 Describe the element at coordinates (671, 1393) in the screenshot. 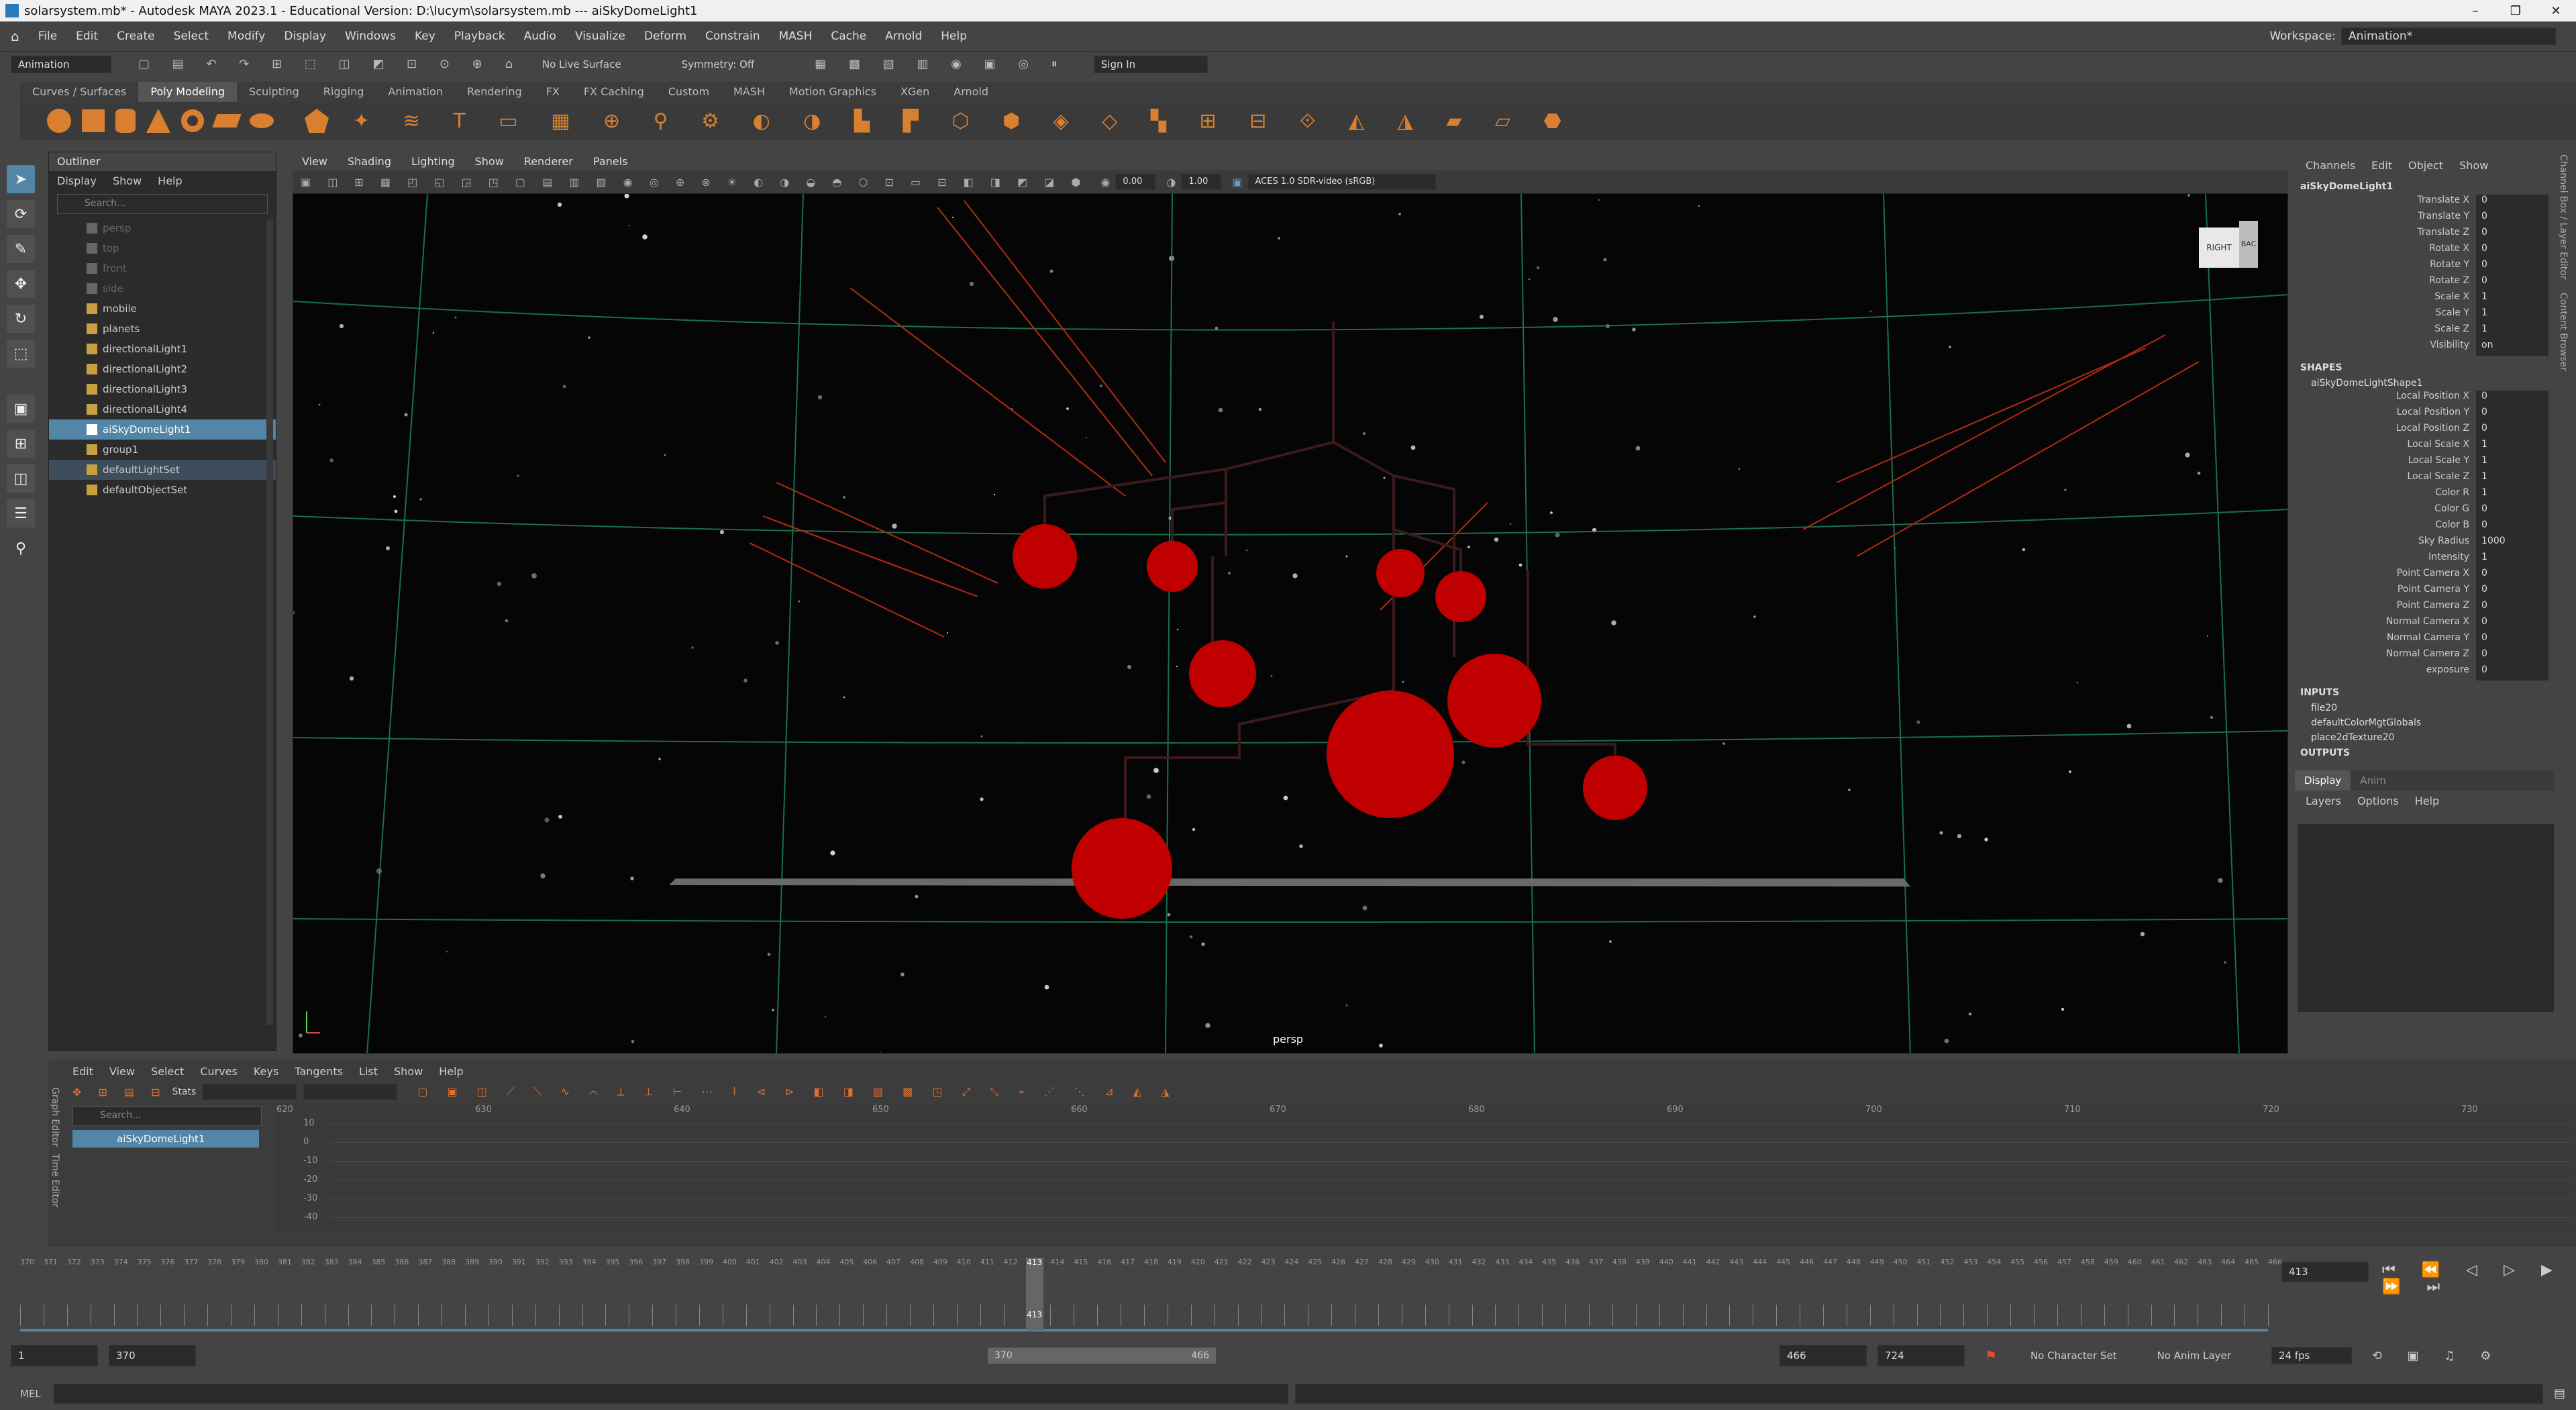

I see `command-input` at that location.